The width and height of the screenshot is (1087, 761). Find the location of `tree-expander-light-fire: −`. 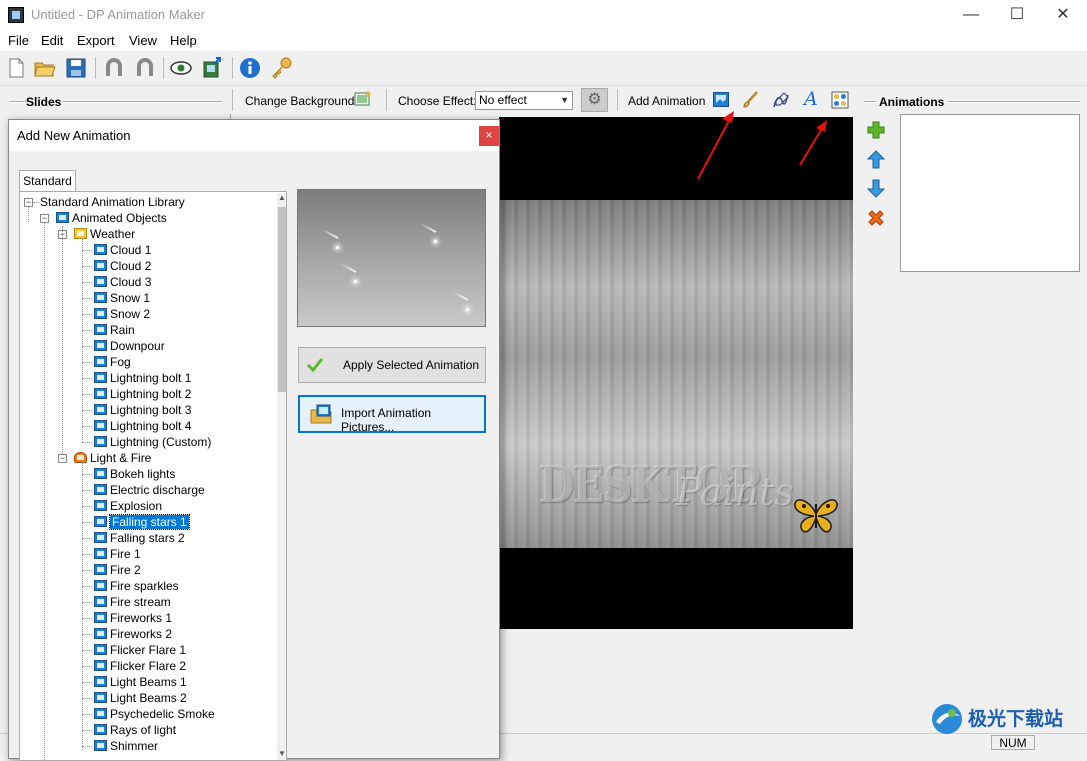

tree-expander-light-fire: − is located at coordinates (62, 458).